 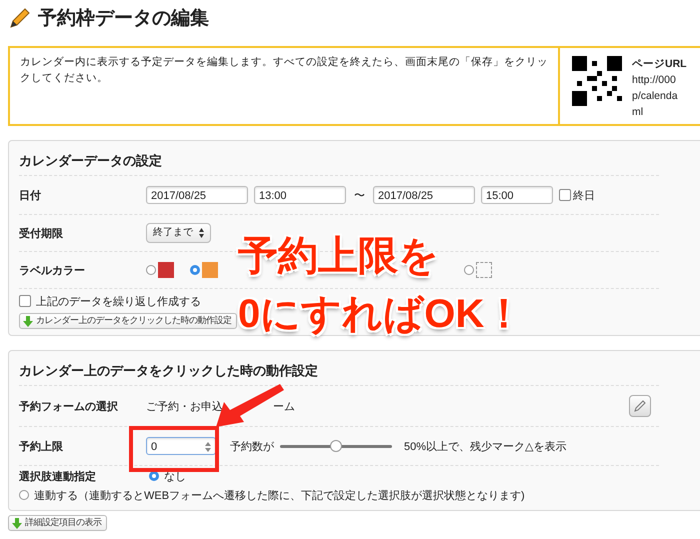 I want to click on section-title: カレンダー上のデータをクリックした時の動作設定, so click(x=339, y=371).